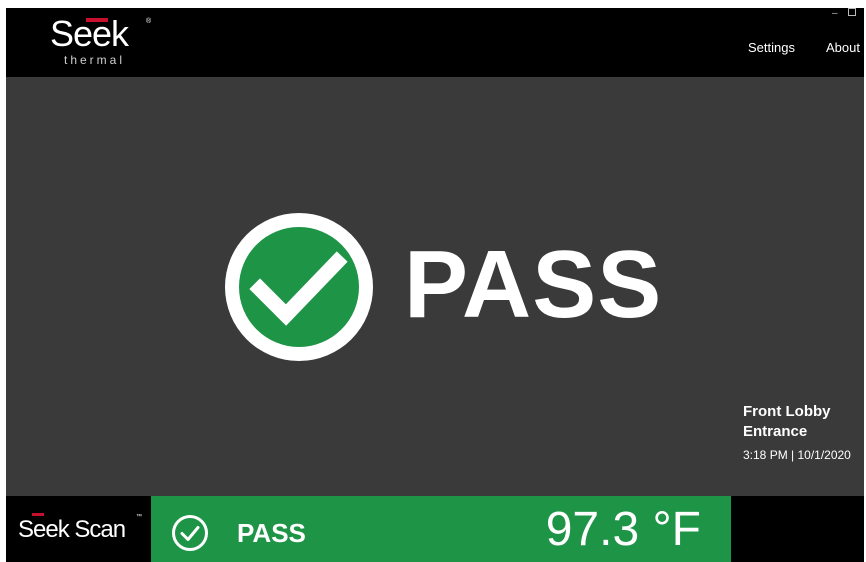  I want to click on temperature-reading: 97.3 °F, so click(623, 529).